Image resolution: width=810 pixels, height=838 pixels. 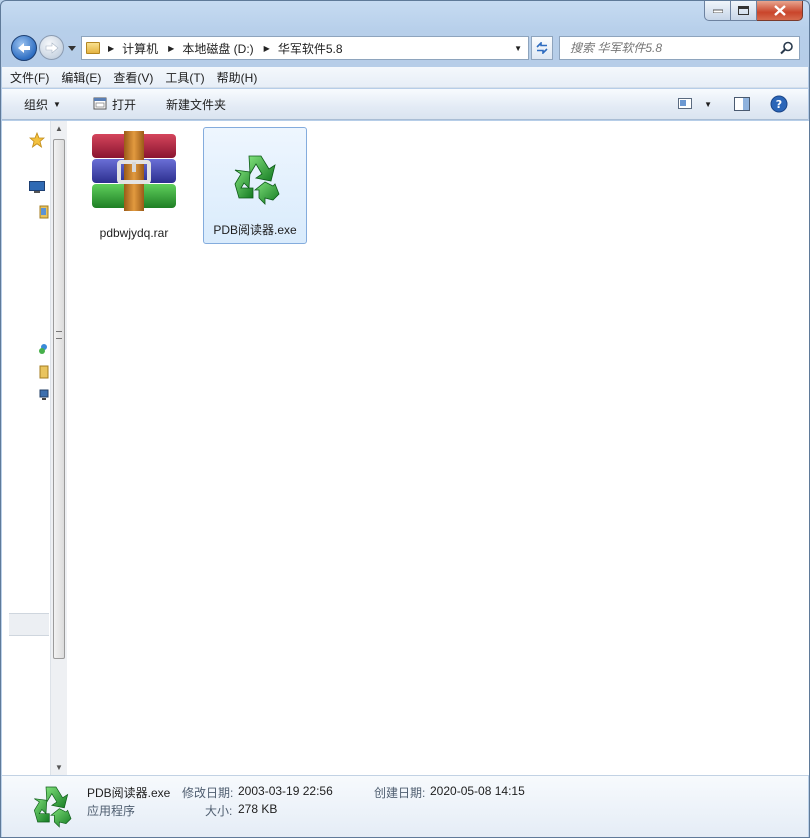 What do you see at coordinates (405, 77) in the screenshot?
I see `menu-bar: 文件(F) 编辑(E) 查看(V) 工具(T) 帮助(H)` at bounding box center [405, 77].